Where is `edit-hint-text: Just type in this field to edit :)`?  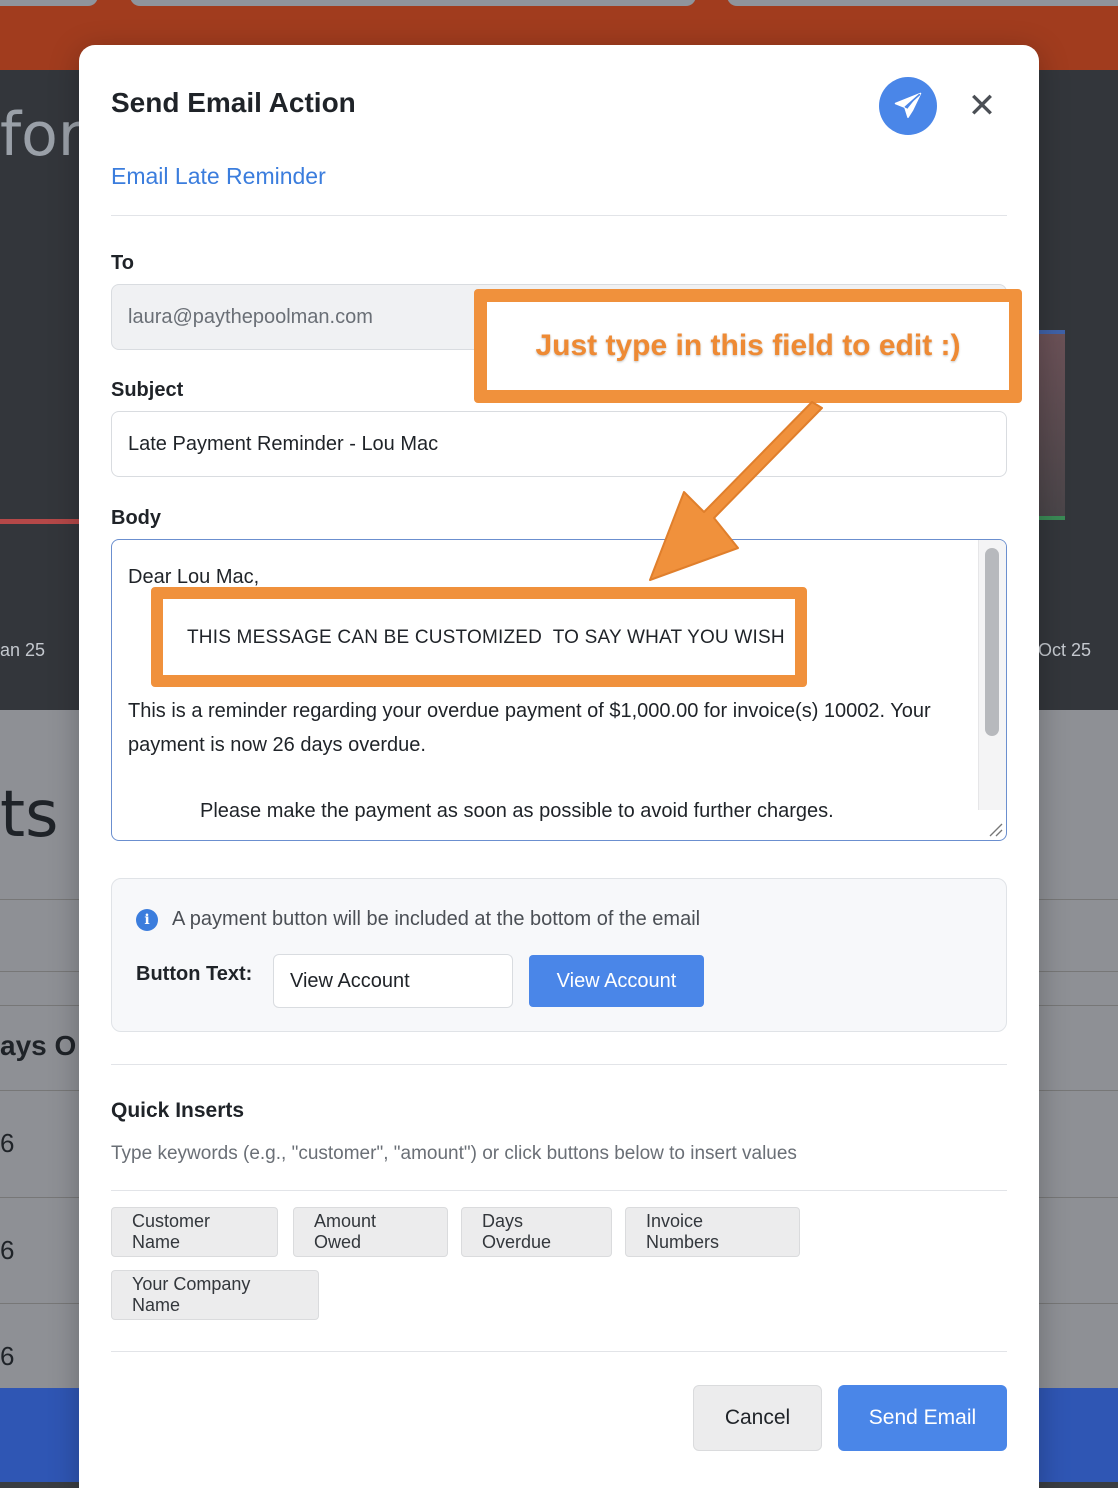
edit-hint-text: Just type in this field to edit :) is located at coordinates (748, 345).